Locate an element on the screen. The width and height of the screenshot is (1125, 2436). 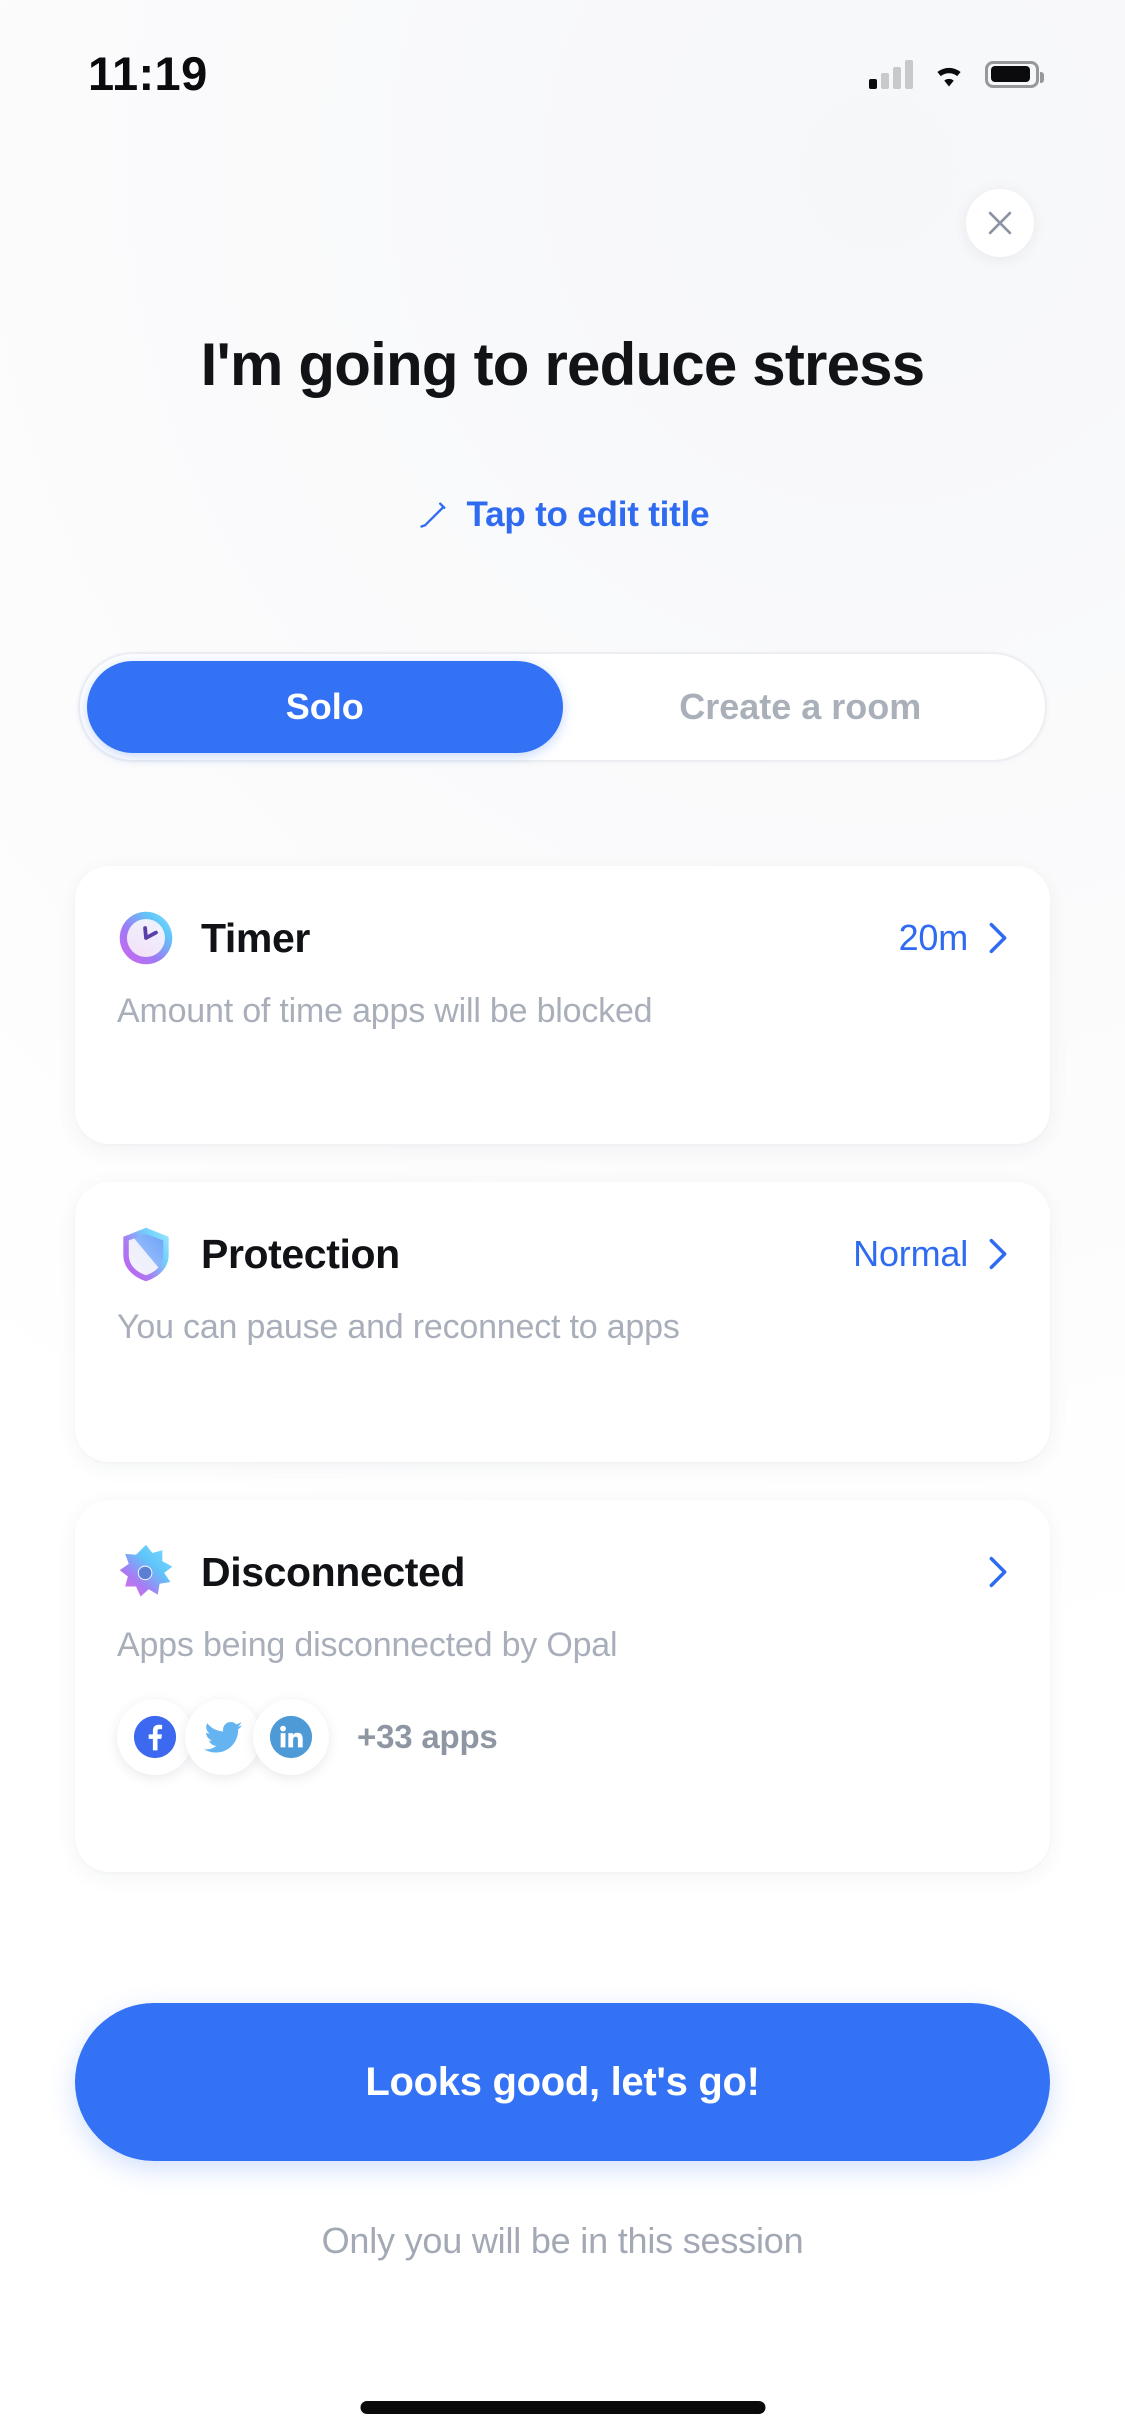
app-bubble-facebook is located at coordinates (155, 1737).